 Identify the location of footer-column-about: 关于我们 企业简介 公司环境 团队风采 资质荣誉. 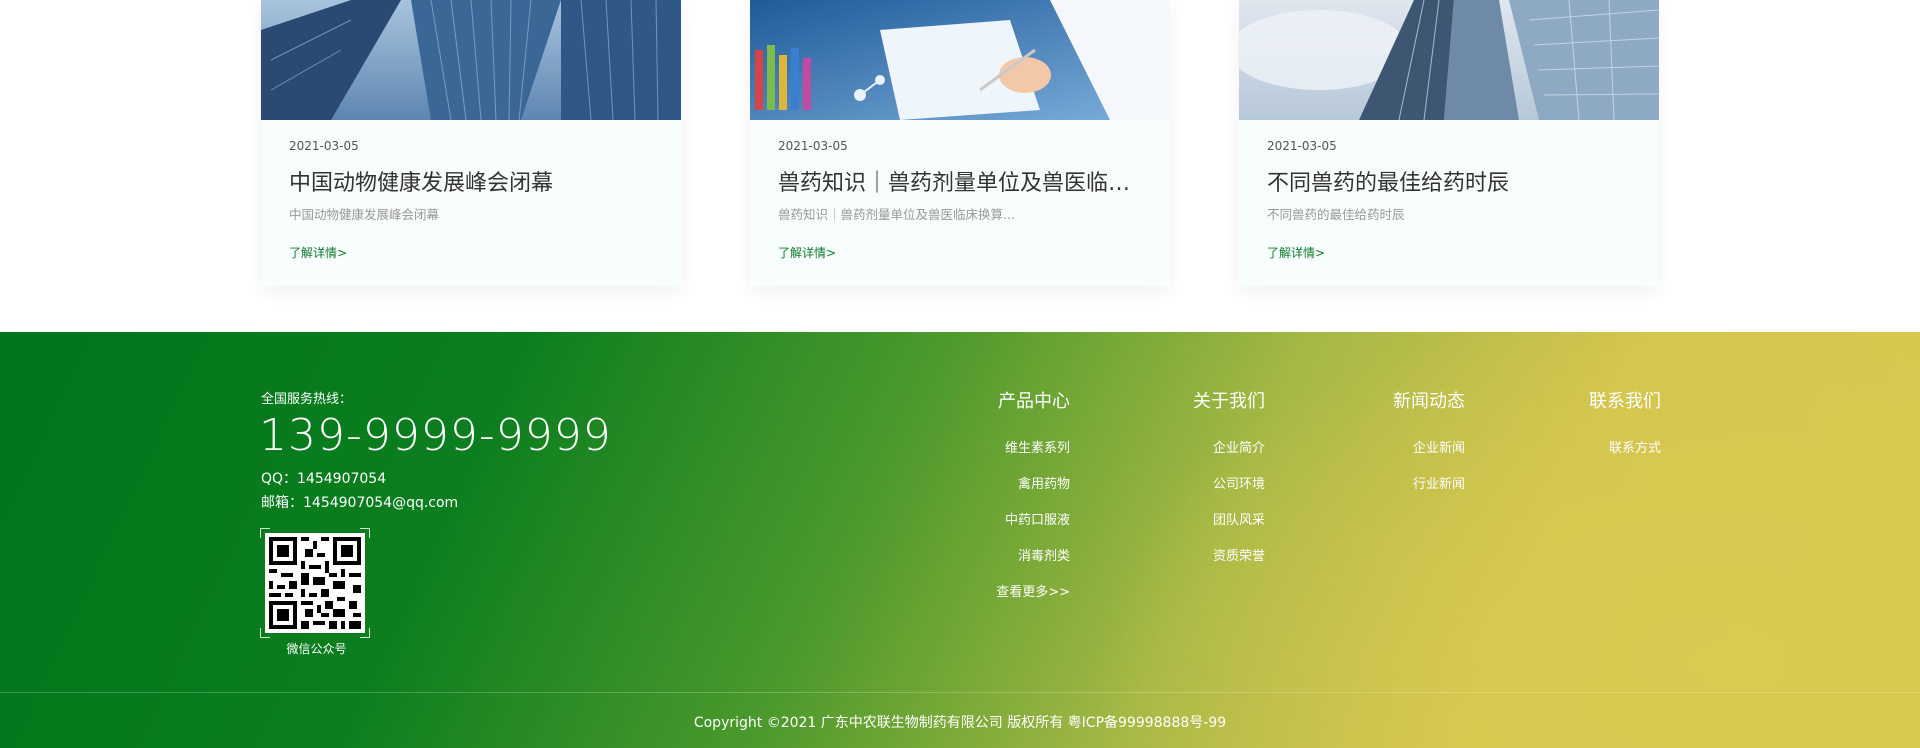
(1224, 475).